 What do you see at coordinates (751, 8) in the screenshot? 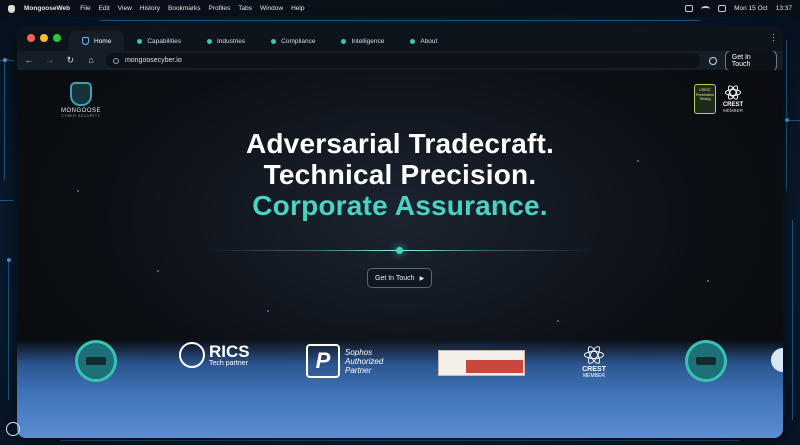
I see `menubar-date: Mon 15 Oct` at bounding box center [751, 8].